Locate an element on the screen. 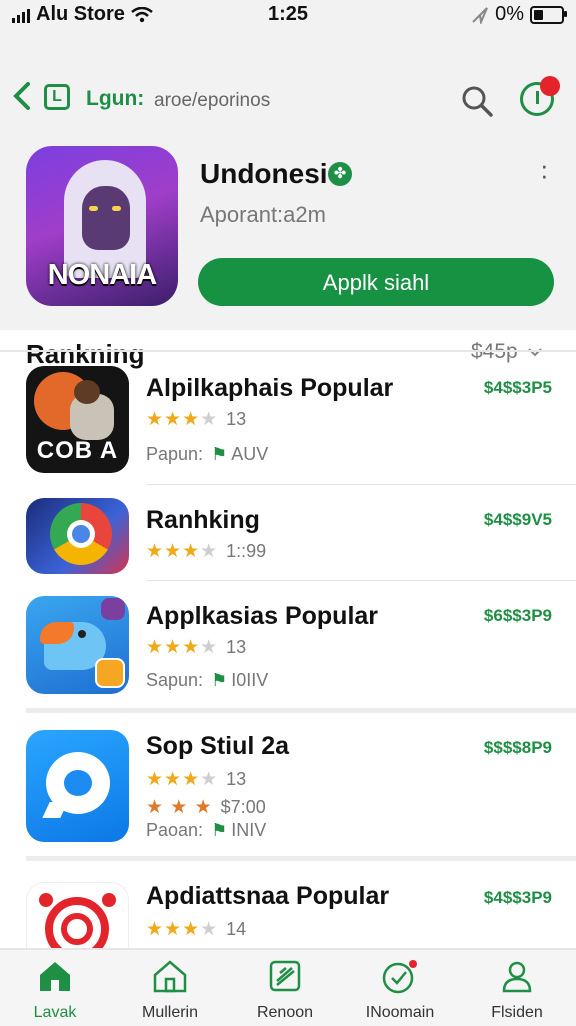 The image size is (576, 1026). house-outline-icon is located at coordinates (170, 976).